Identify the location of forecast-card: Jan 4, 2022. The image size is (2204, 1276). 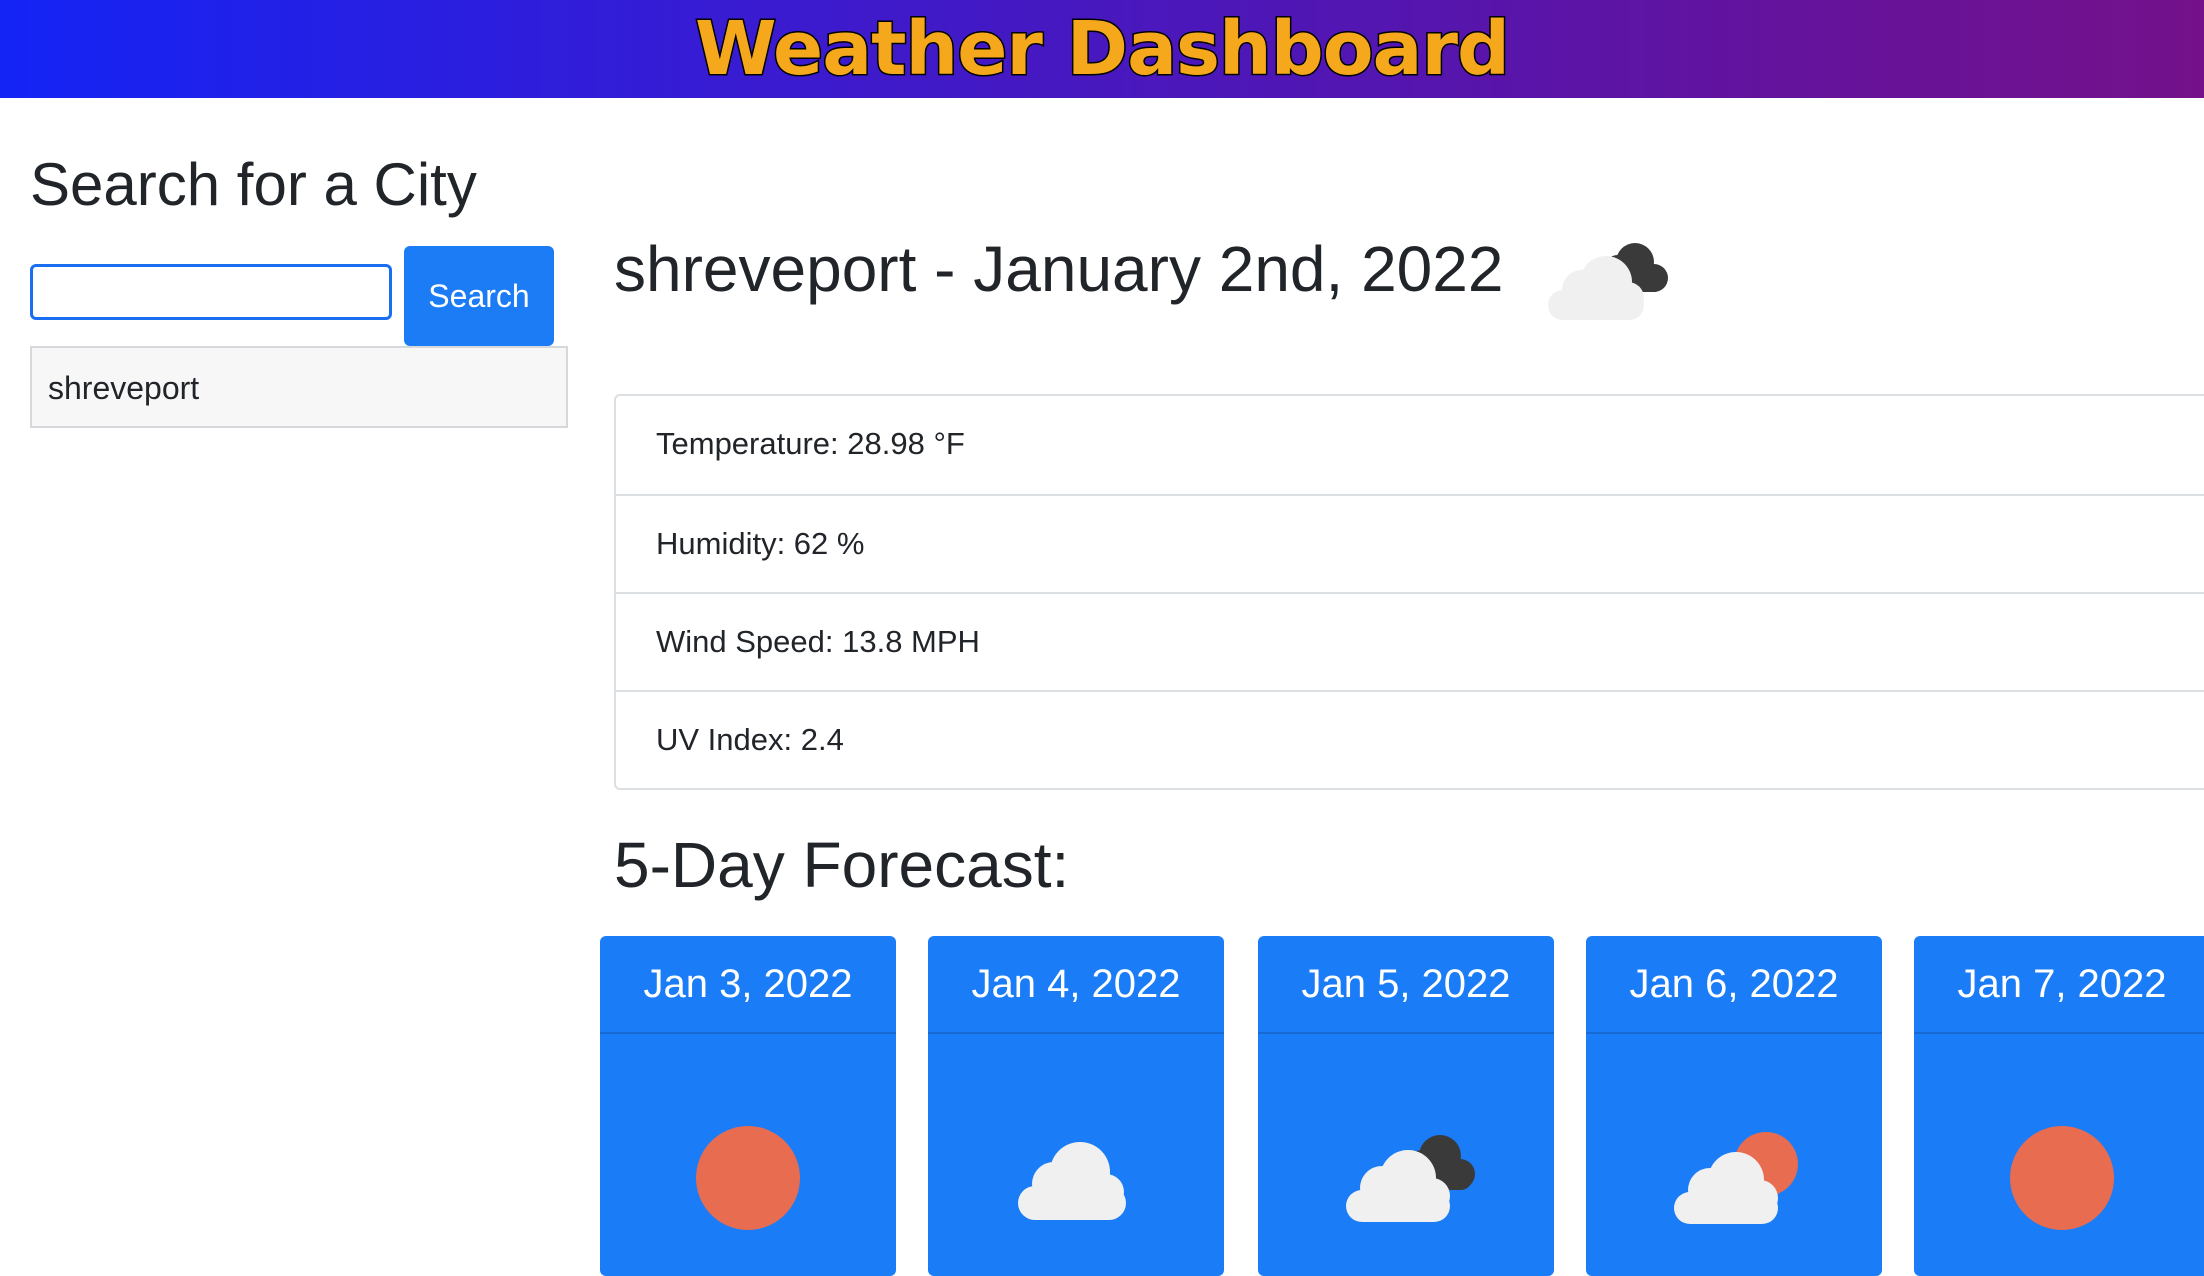
(1076, 1106).